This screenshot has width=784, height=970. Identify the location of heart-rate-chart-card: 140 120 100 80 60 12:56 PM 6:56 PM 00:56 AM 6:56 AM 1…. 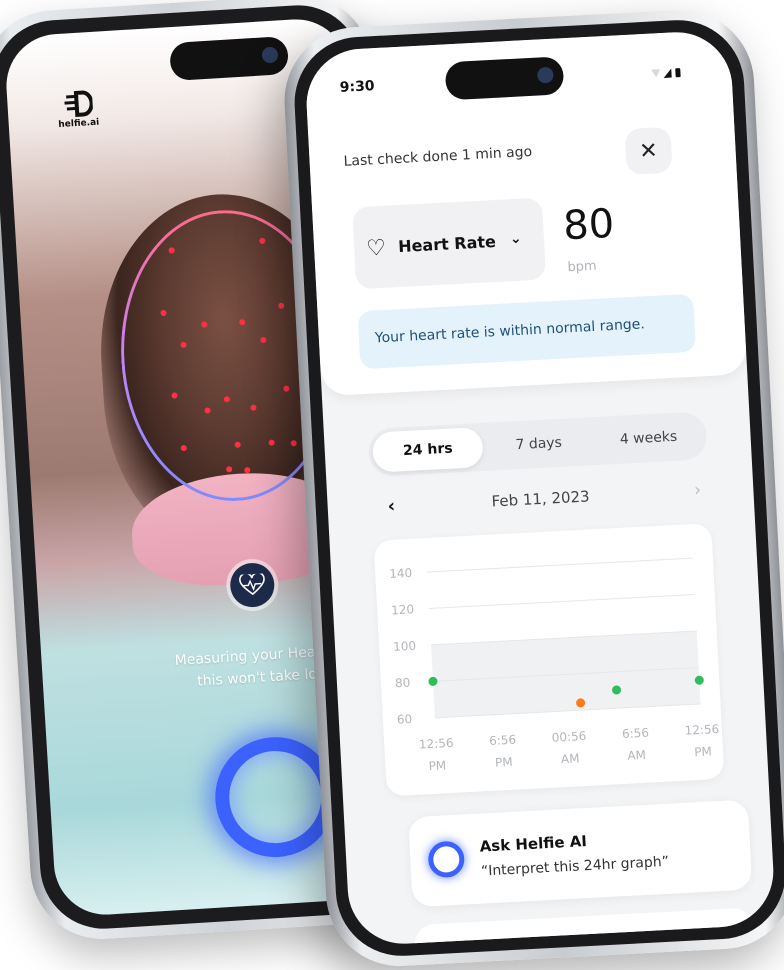
(549, 660).